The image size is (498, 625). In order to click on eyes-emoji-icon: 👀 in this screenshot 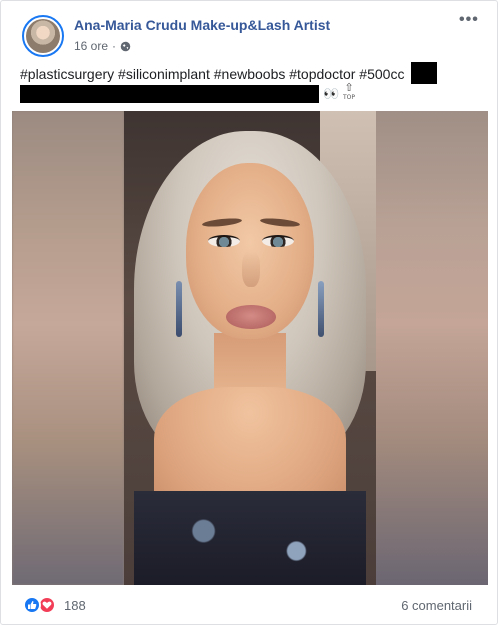, I will do `click(331, 93)`.